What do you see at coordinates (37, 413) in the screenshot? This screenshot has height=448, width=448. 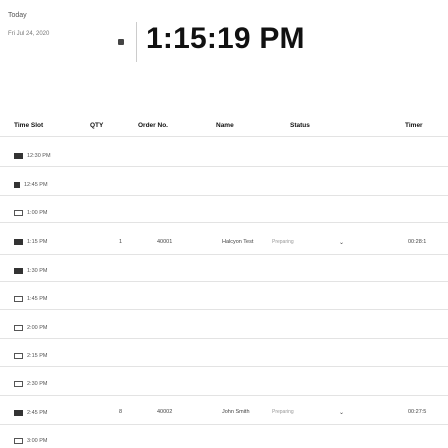 I see `slot-time: 2:45 PM` at bounding box center [37, 413].